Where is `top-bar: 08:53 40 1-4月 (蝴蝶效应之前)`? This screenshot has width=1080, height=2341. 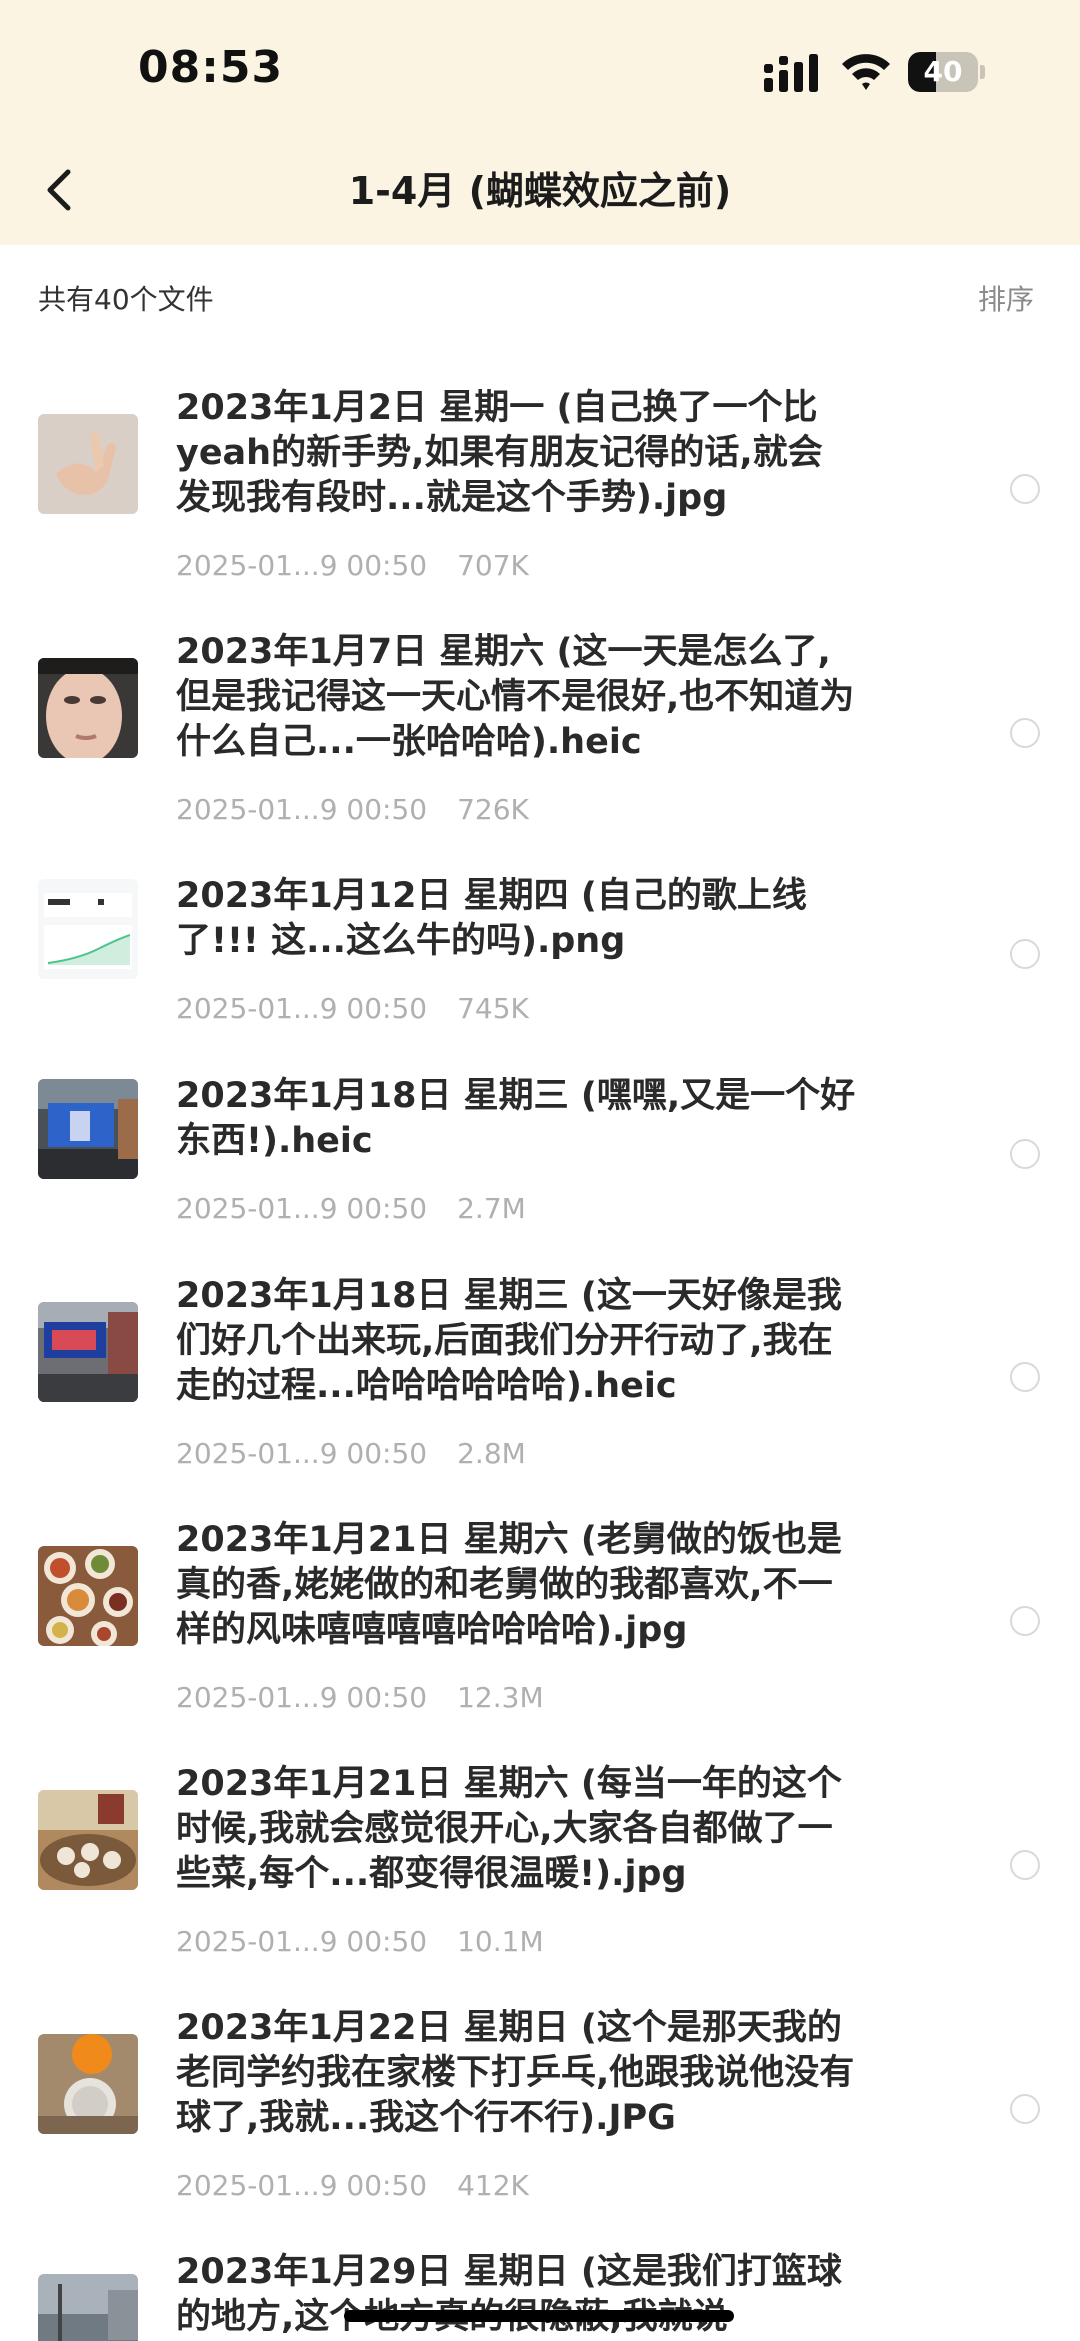 top-bar: 08:53 40 1-4月 (蝴蝶效应之前) is located at coordinates (540, 122).